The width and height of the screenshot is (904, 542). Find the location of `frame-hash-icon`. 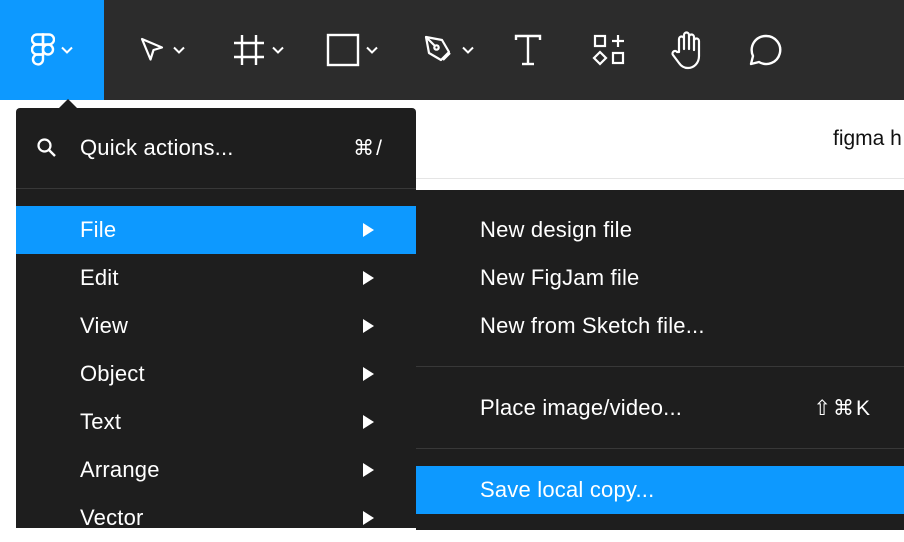

frame-hash-icon is located at coordinates (249, 50).